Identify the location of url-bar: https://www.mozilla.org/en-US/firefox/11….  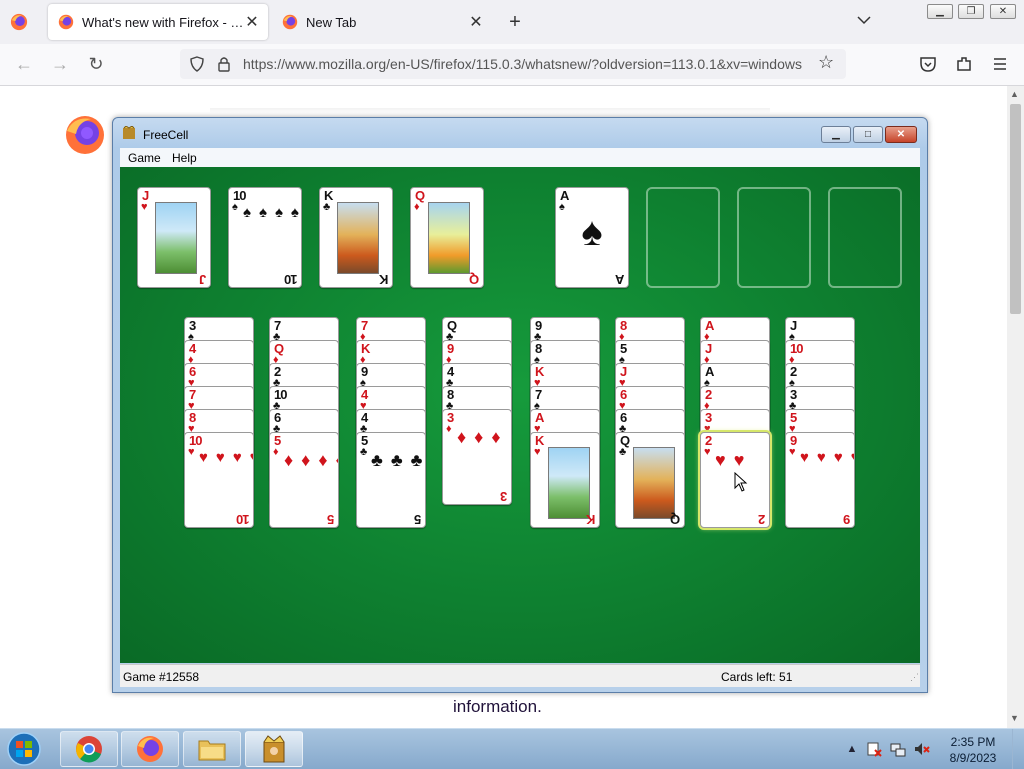
(513, 64).